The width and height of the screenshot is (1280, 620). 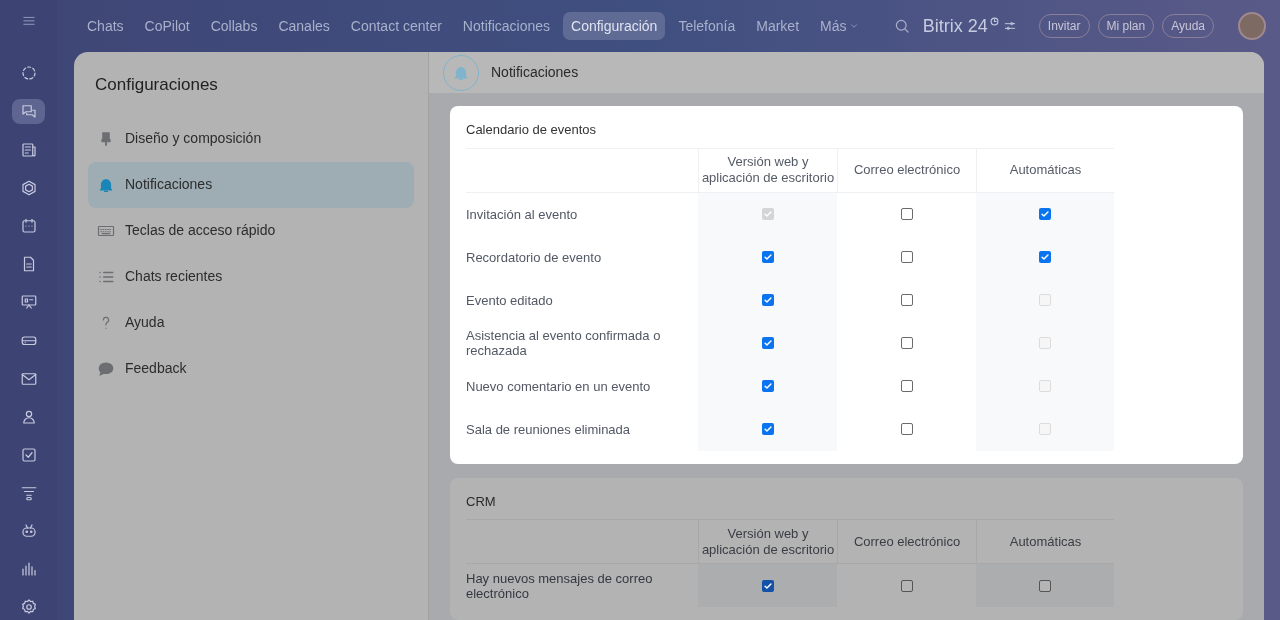 I want to click on funnel-icon, so click(x=28, y=493).